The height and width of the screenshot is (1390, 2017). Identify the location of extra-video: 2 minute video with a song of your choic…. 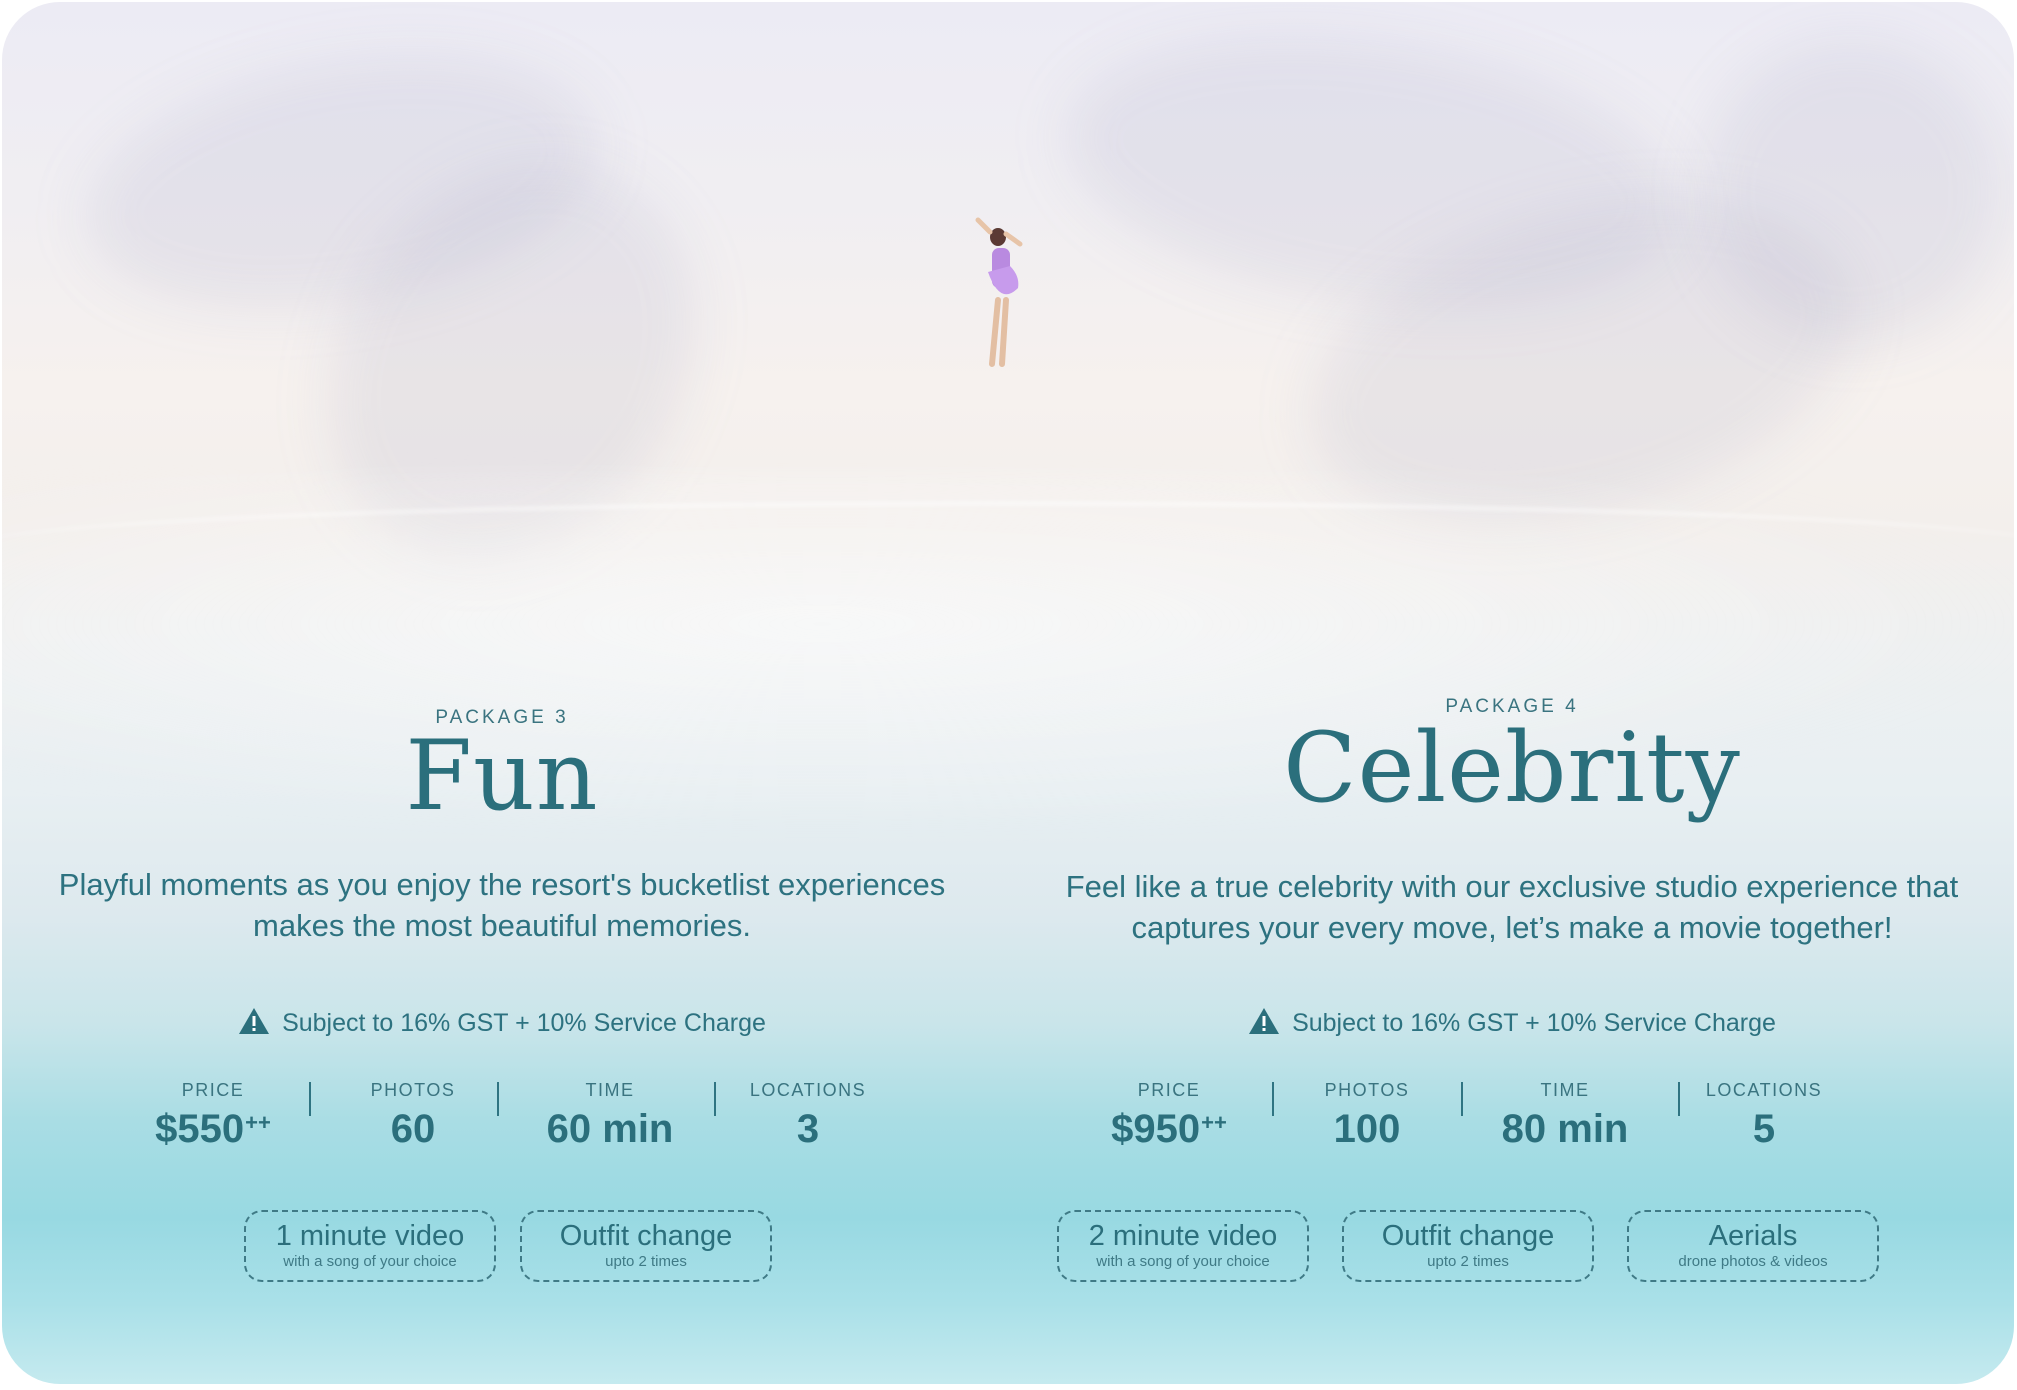
(1183, 1246).